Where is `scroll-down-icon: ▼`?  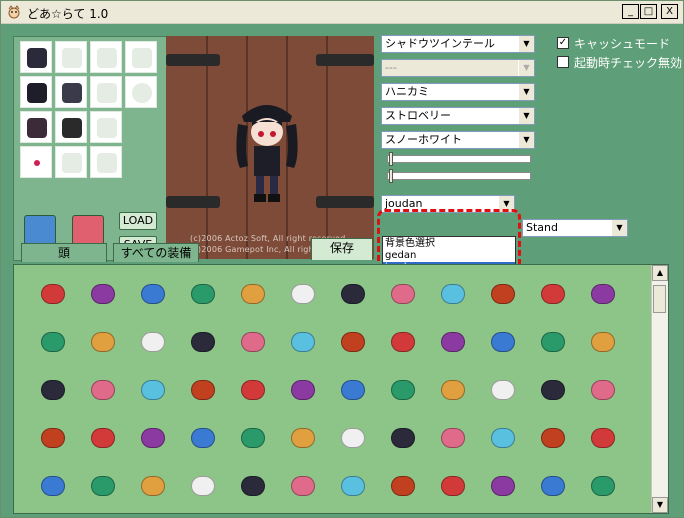
scroll-down-icon: ▼ is located at coordinates (660, 505).